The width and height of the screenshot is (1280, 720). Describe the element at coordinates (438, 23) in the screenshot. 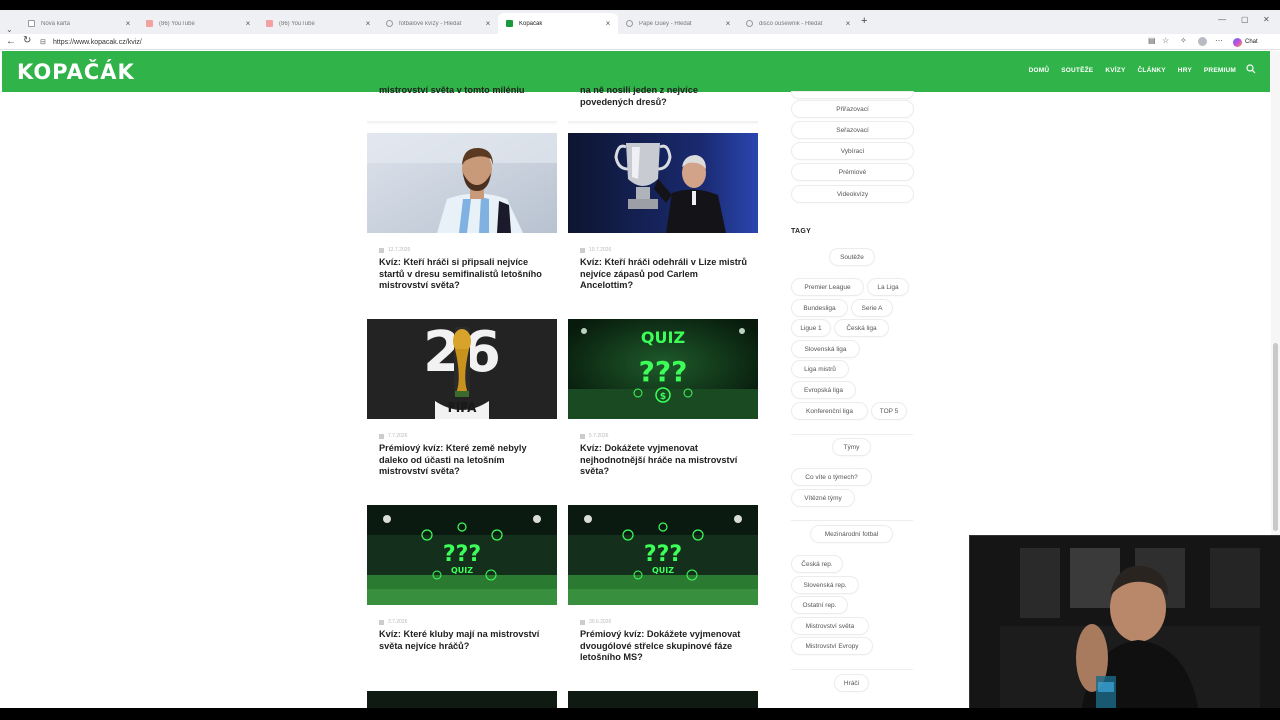

I see `browser-tab: fotbalové kvízy - Hledat ×` at that location.